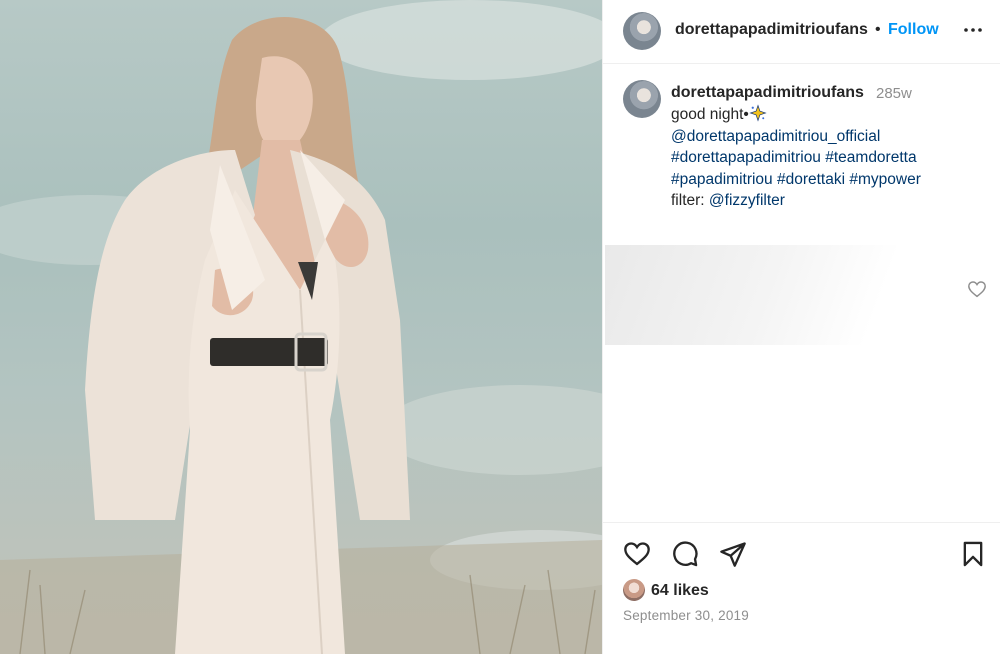 The image size is (1000, 654). I want to click on bookmark-icon, so click(973, 554).